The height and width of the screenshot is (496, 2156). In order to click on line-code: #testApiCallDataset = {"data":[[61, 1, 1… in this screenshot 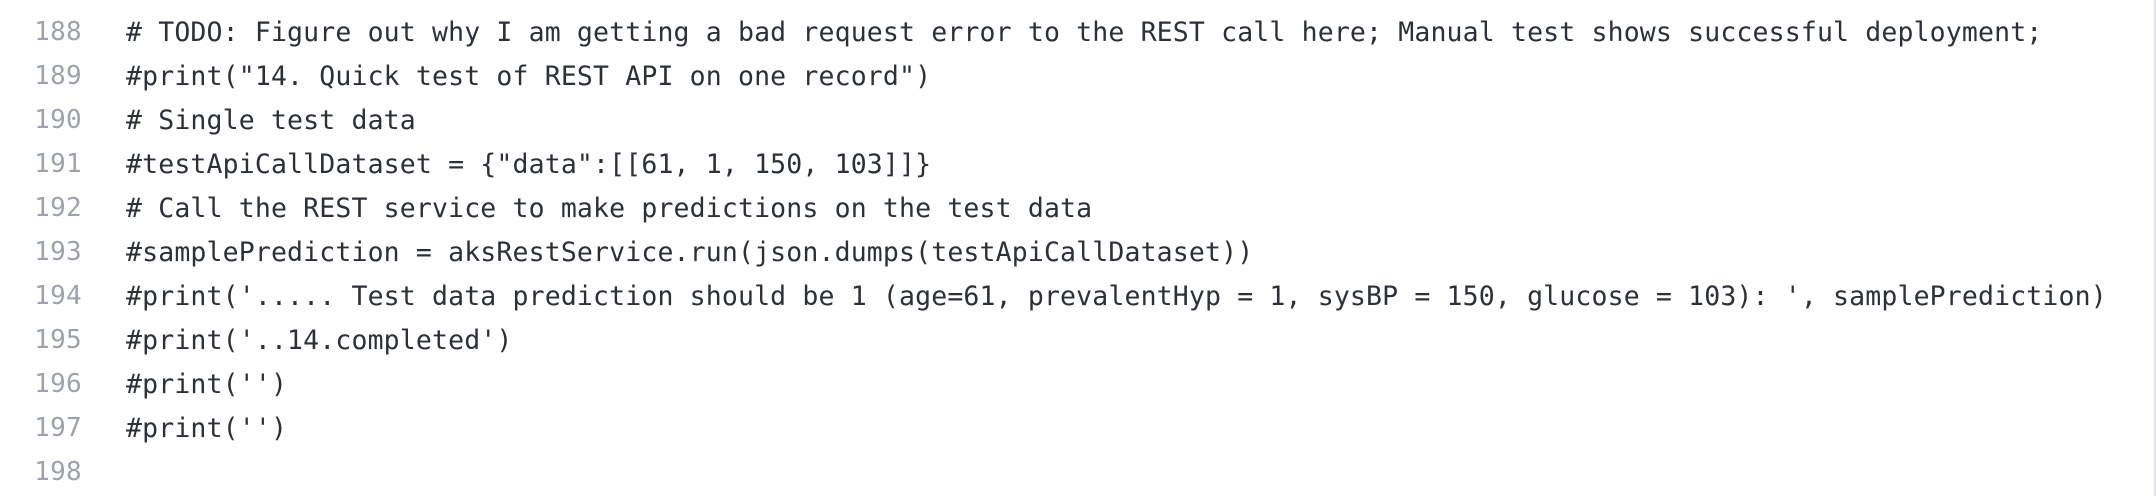, I will do `click(528, 164)`.